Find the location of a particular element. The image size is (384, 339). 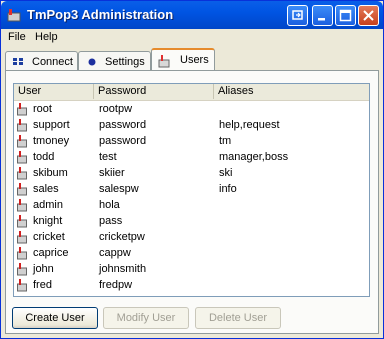

table-row: root rootpw is located at coordinates (191, 109).